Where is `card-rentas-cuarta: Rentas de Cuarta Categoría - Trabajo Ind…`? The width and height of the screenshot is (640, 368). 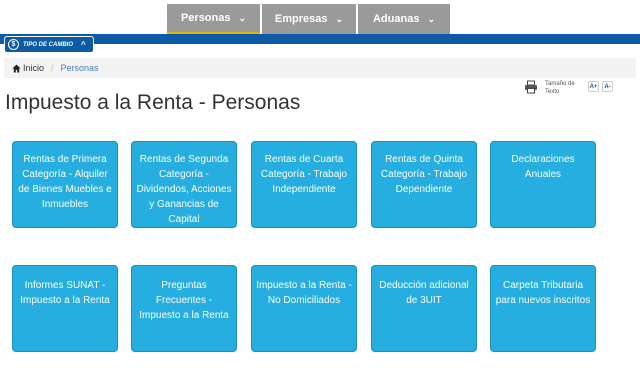
card-rentas-cuarta: Rentas de Cuarta Categoría - Trabajo Ind… is located at coordinates (304, 184).